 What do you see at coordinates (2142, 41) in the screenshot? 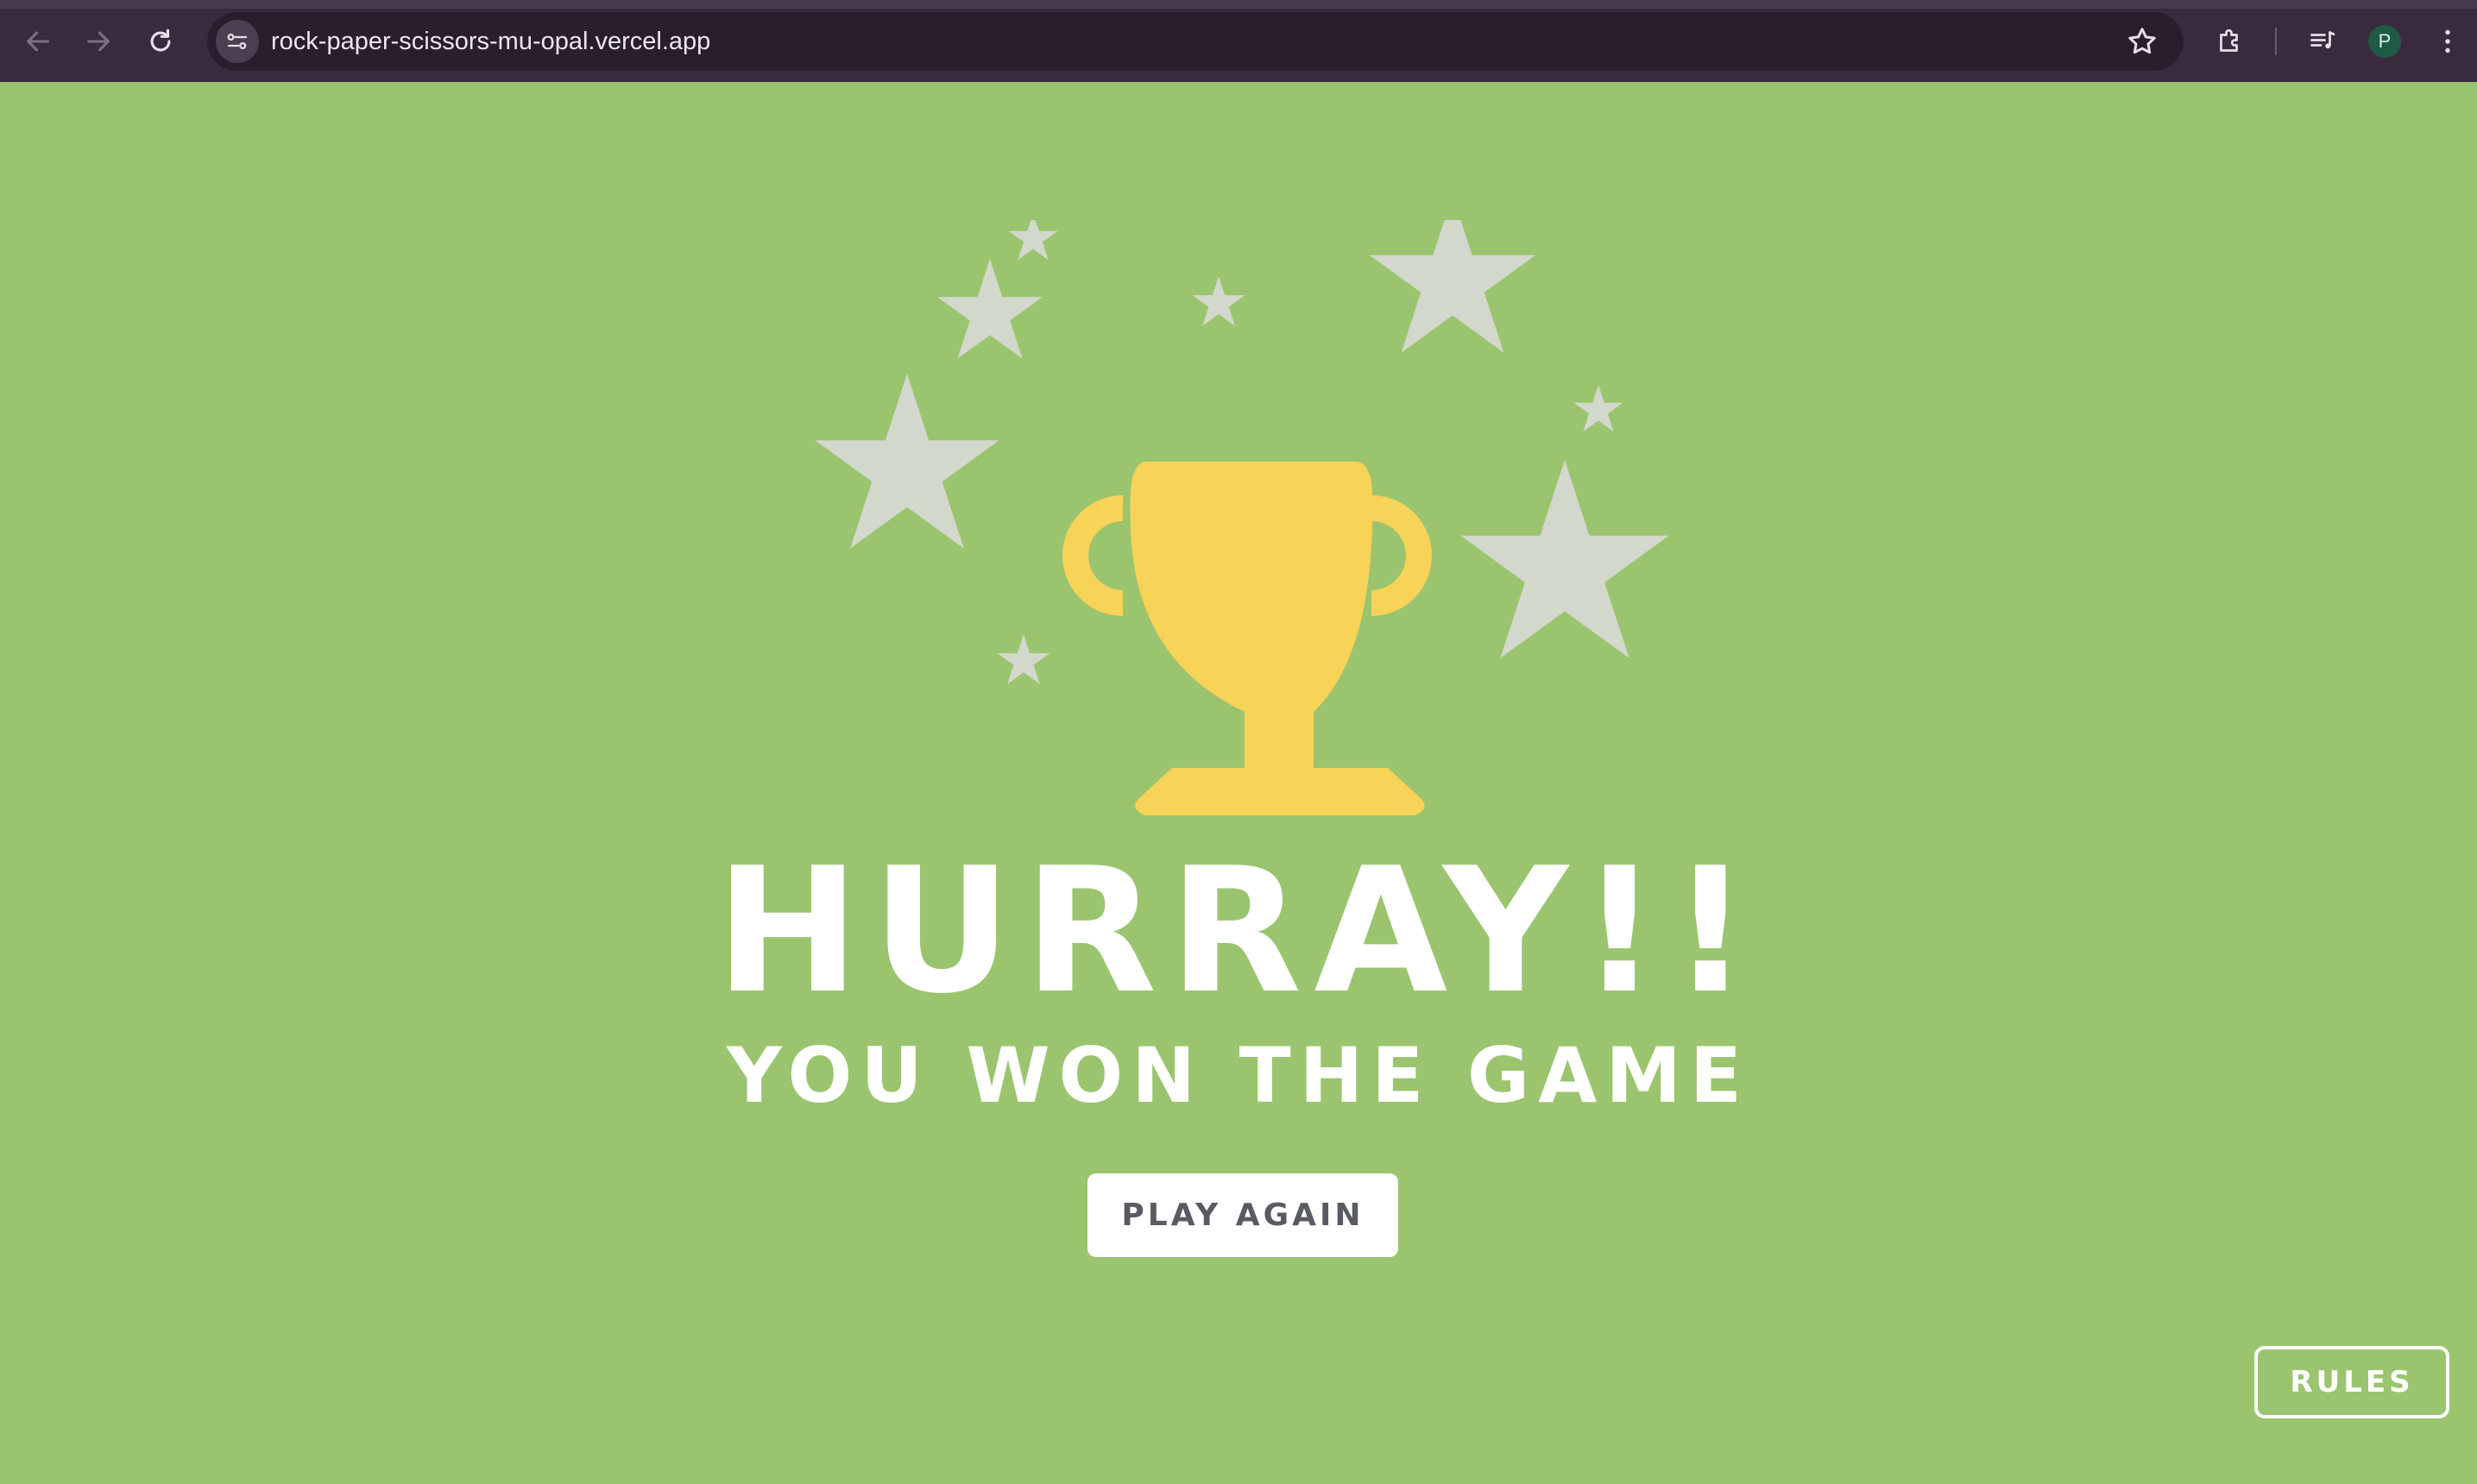
I see `bookmark-star-icon` at bounding box center [2142, 41].